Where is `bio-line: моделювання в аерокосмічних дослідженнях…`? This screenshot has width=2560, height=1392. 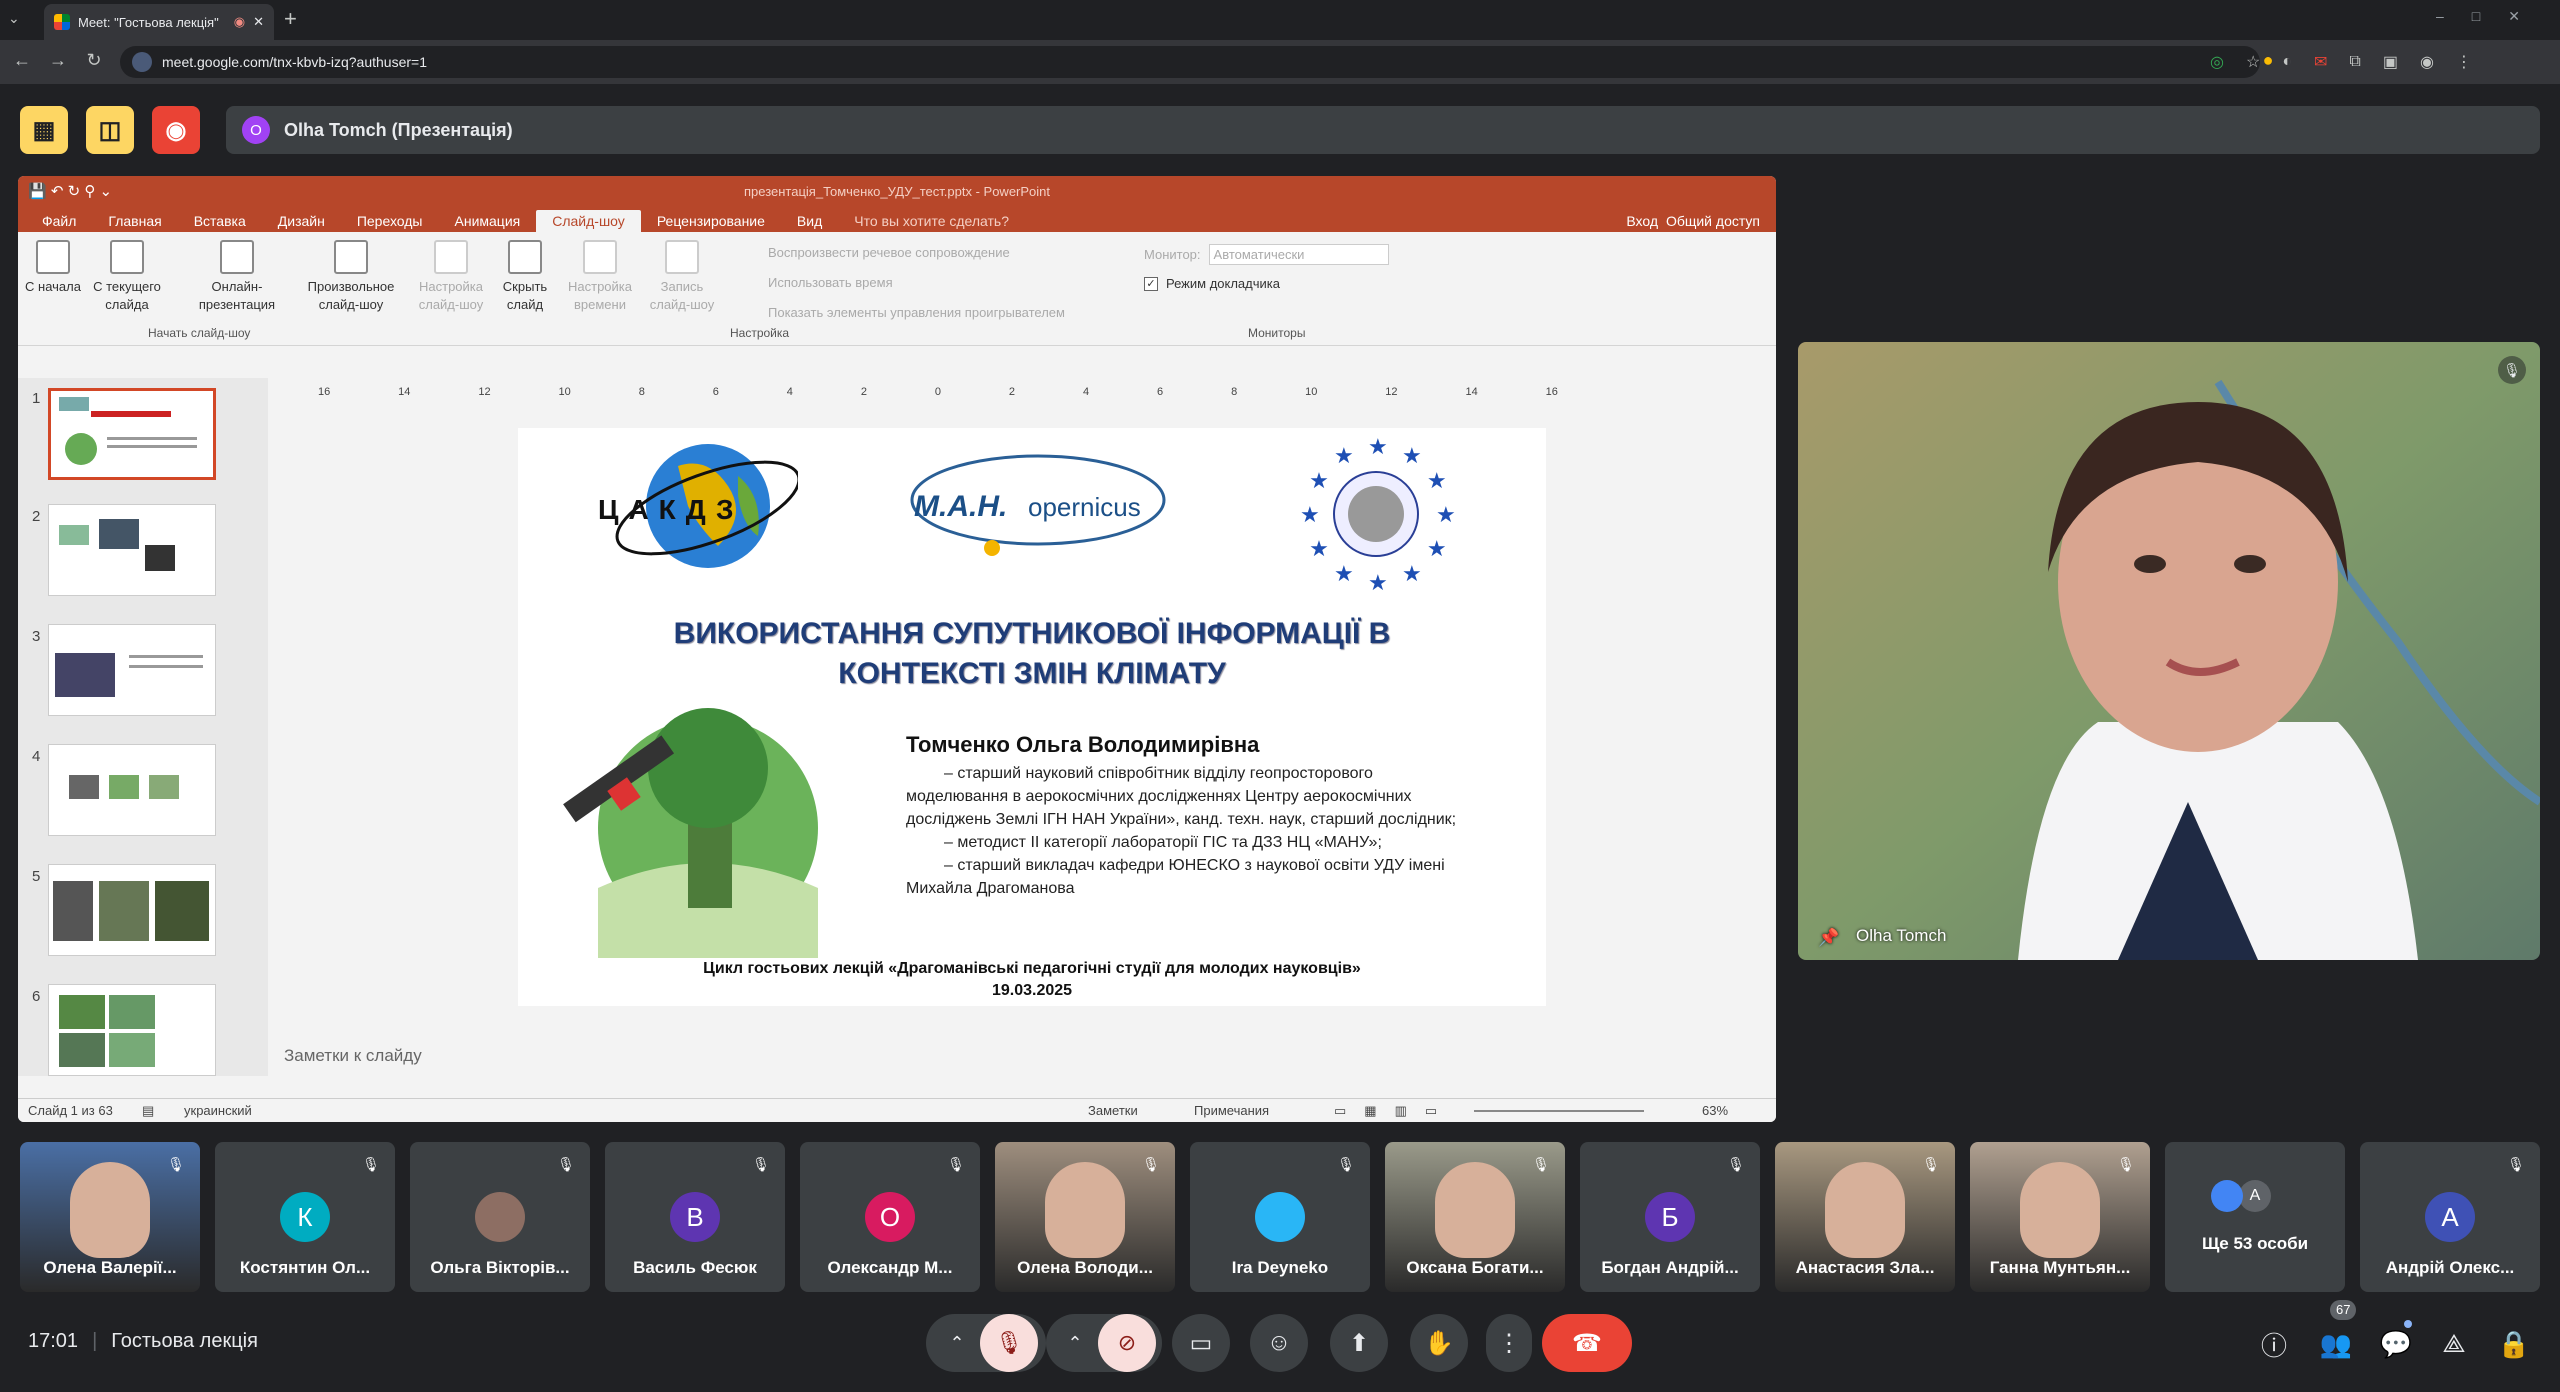 bio-line: моделювання в аерокосмічних дослідженнях… is located at coordinates (1159, 796).